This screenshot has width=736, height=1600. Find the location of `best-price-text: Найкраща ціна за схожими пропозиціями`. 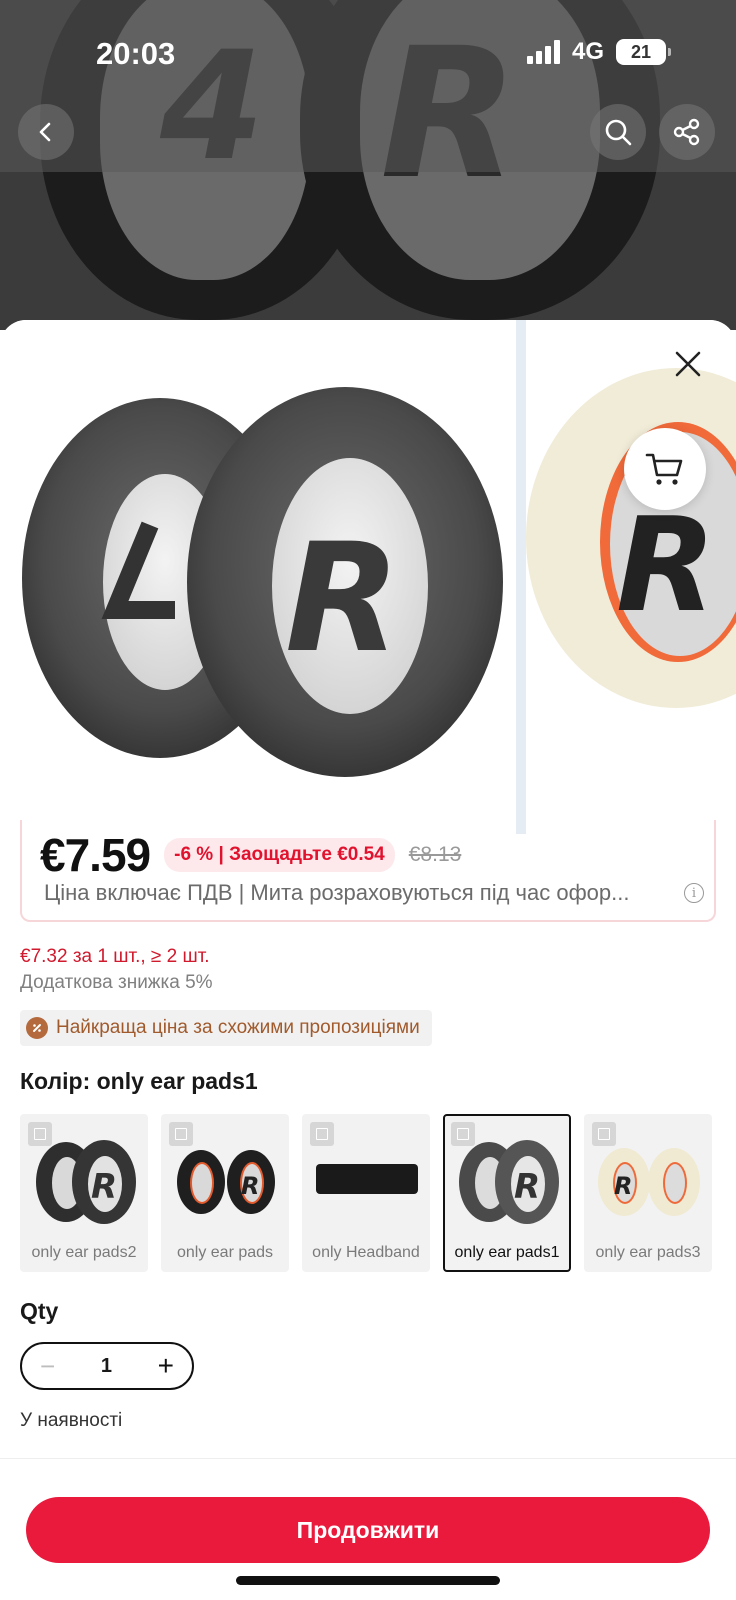

best-price-text: Найкраща ціна за схожими пропозиціями is located at coordinates (238, 1027).